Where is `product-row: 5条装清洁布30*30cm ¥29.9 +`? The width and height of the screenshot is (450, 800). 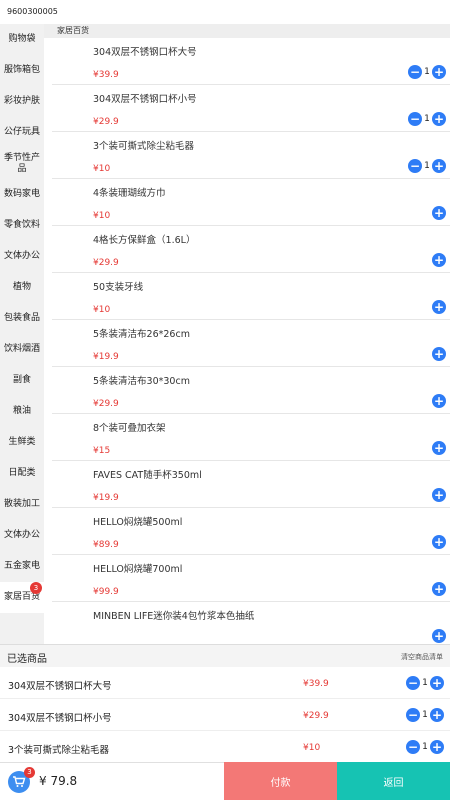
product-row: 5条装清洁布30*30cm ¥29.9 + is located at coordinates (251, 390).